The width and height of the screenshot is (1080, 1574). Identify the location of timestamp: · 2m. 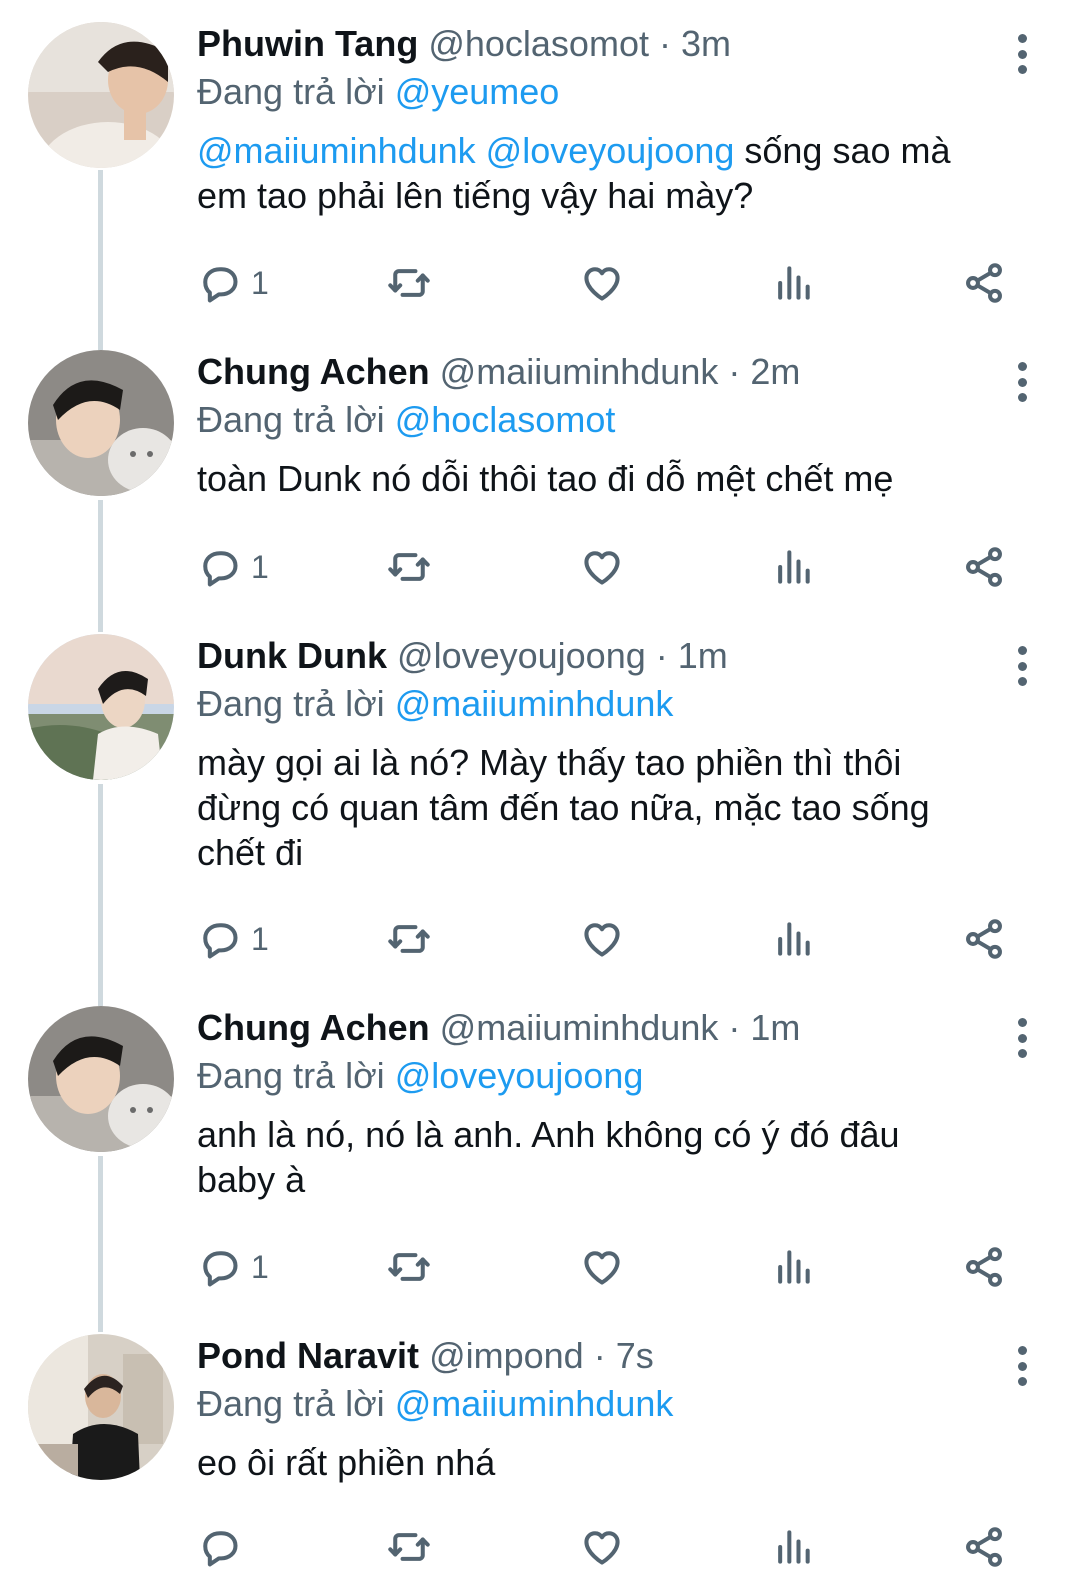
(764, 371).